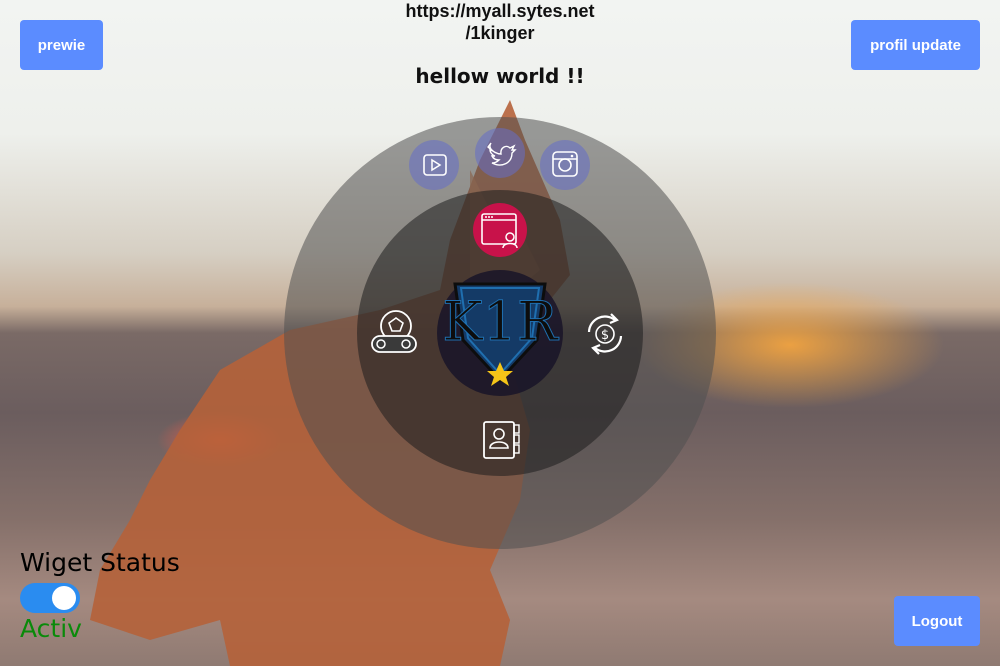 Image resolution: width=1000 pixels, height=666 pixels. I want to click on games-icon, so click(394, 334).